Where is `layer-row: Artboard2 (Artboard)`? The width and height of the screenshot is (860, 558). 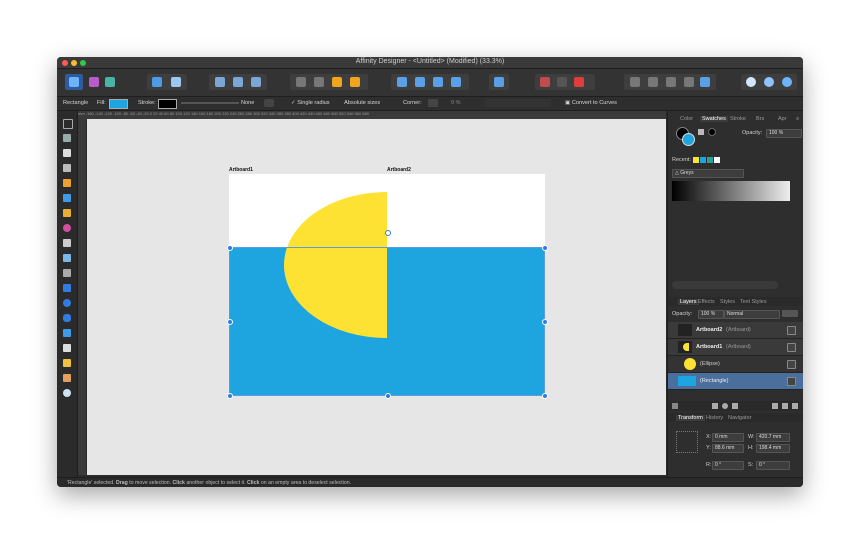 layer-row: Artboard2 (Artboard) is located at coordinates (735, 330).